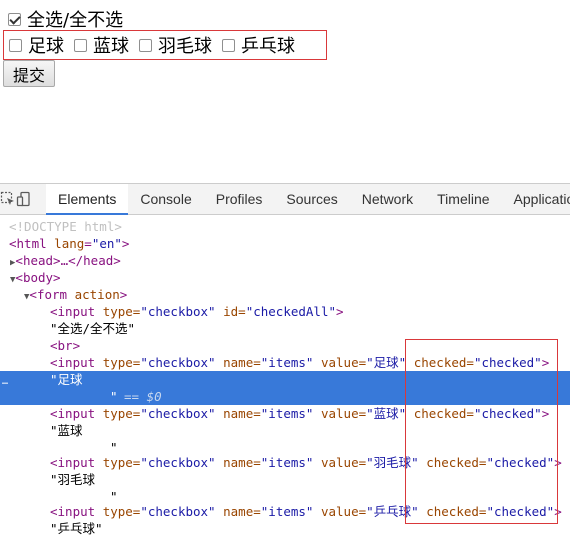 This screenshot has width=570, height=539. I want to click on dom-node-head: ▶<head>…</head>, so click(285, 260).